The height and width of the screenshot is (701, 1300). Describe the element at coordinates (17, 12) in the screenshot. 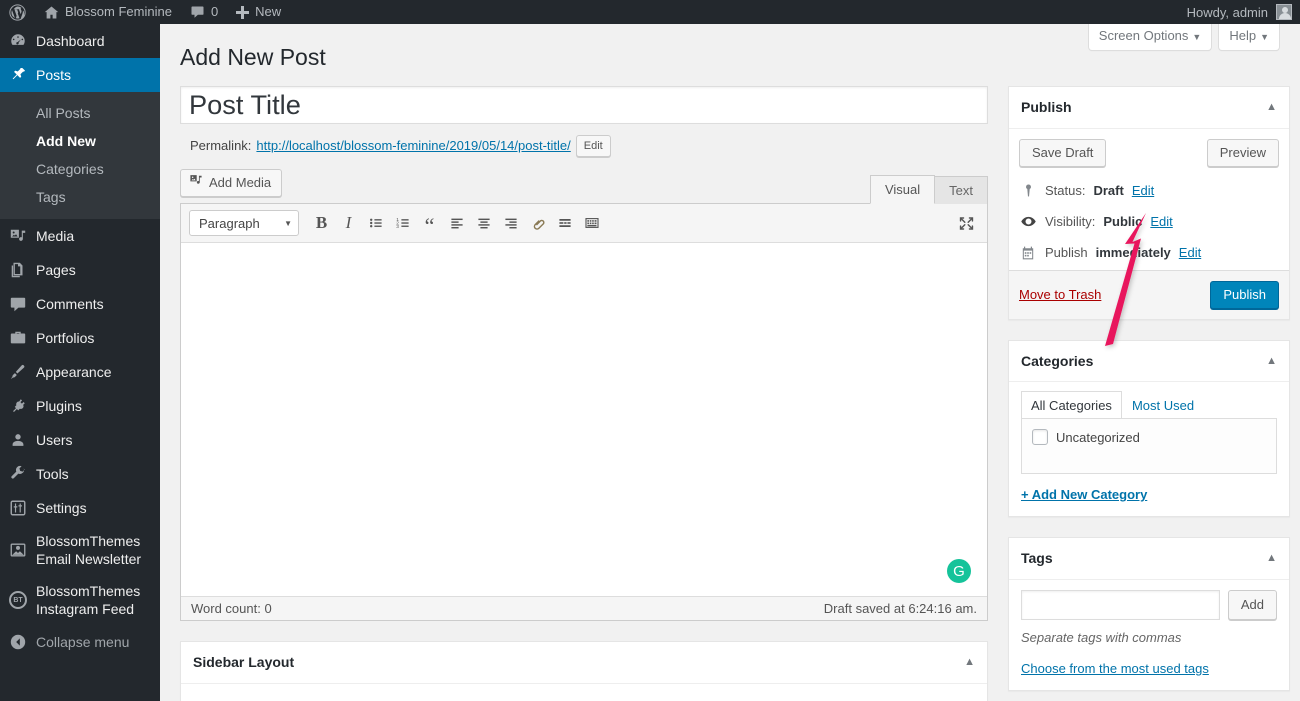

I see `wordpress-logo-icon` at that location.